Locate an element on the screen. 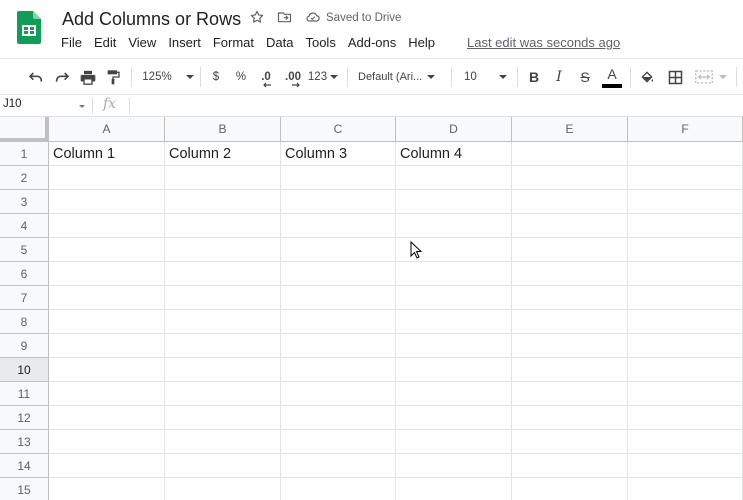  cell-b2 is located at coordinates (223, 178).